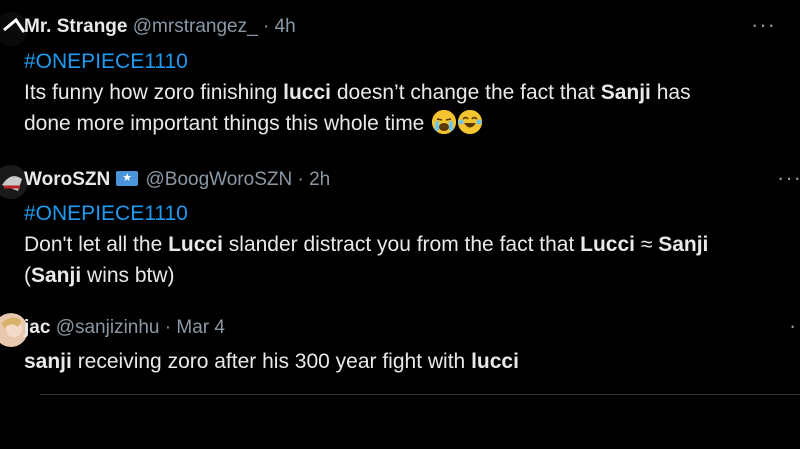 Image resolution: width=800 pixels, height=449 pixels. Describe the element at coordinates (218, 179) in the screenshot. I see `user-handle: @BoogWoroSZN` at that location.